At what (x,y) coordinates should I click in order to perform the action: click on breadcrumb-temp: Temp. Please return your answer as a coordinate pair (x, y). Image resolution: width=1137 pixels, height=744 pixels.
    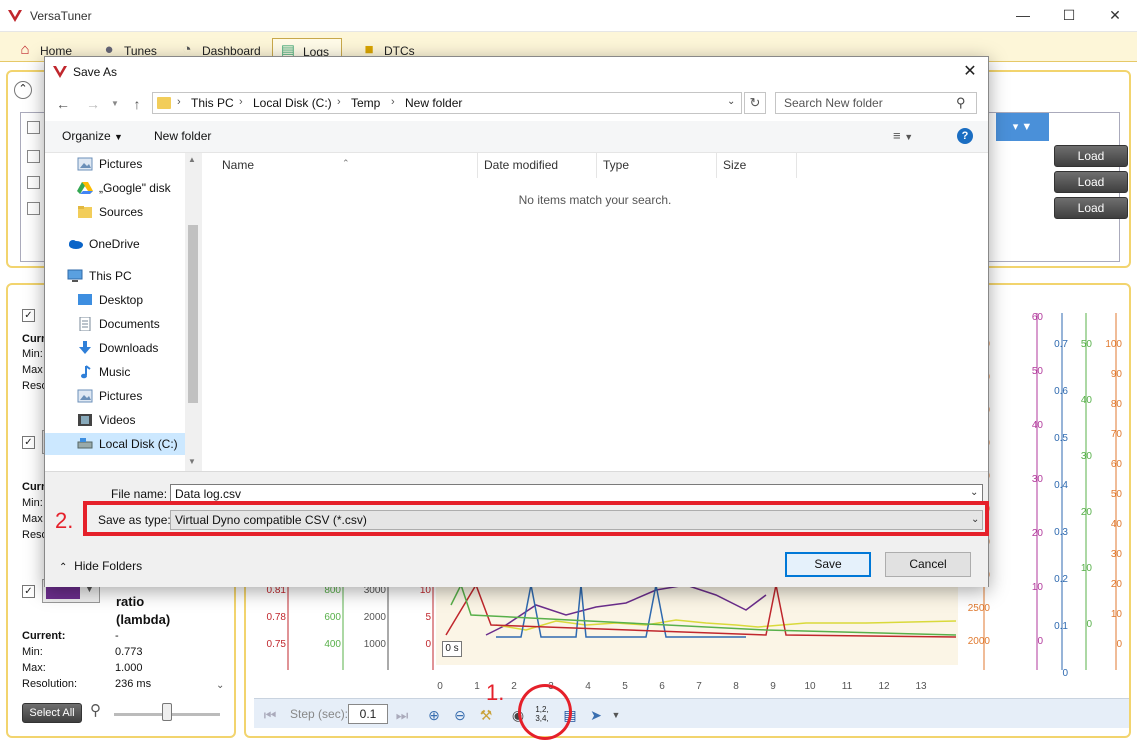
    Looking at the image, I should click on (365, 103).